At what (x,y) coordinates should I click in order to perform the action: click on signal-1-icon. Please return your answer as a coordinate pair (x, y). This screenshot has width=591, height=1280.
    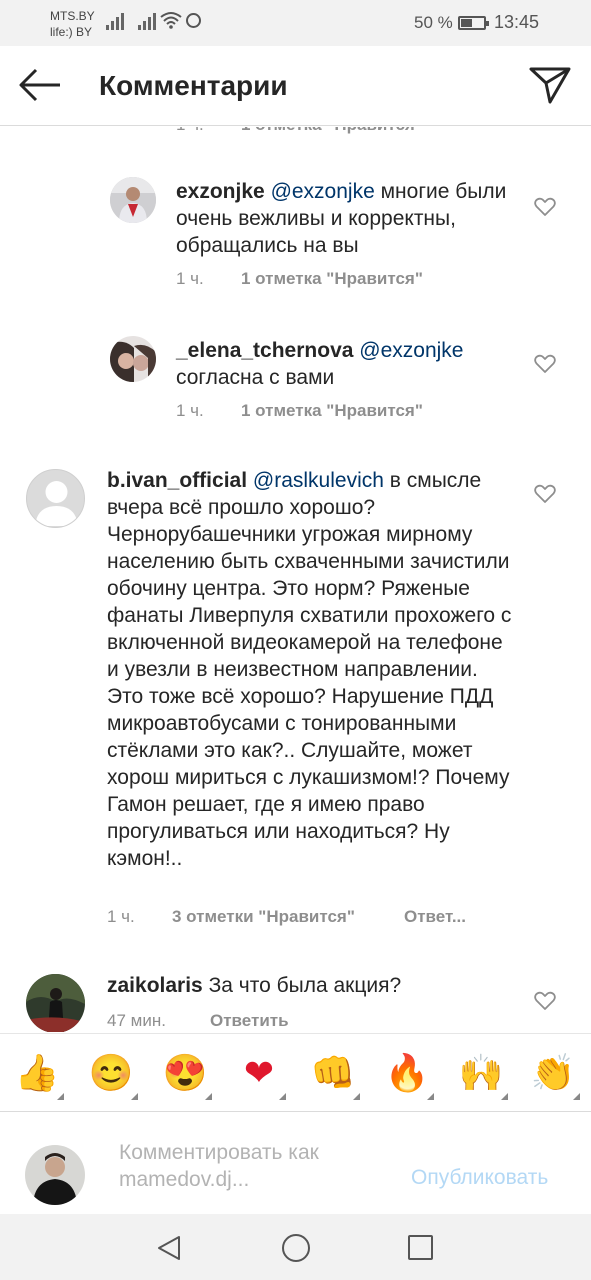
    Looking at the image, I should click on (115, 21).